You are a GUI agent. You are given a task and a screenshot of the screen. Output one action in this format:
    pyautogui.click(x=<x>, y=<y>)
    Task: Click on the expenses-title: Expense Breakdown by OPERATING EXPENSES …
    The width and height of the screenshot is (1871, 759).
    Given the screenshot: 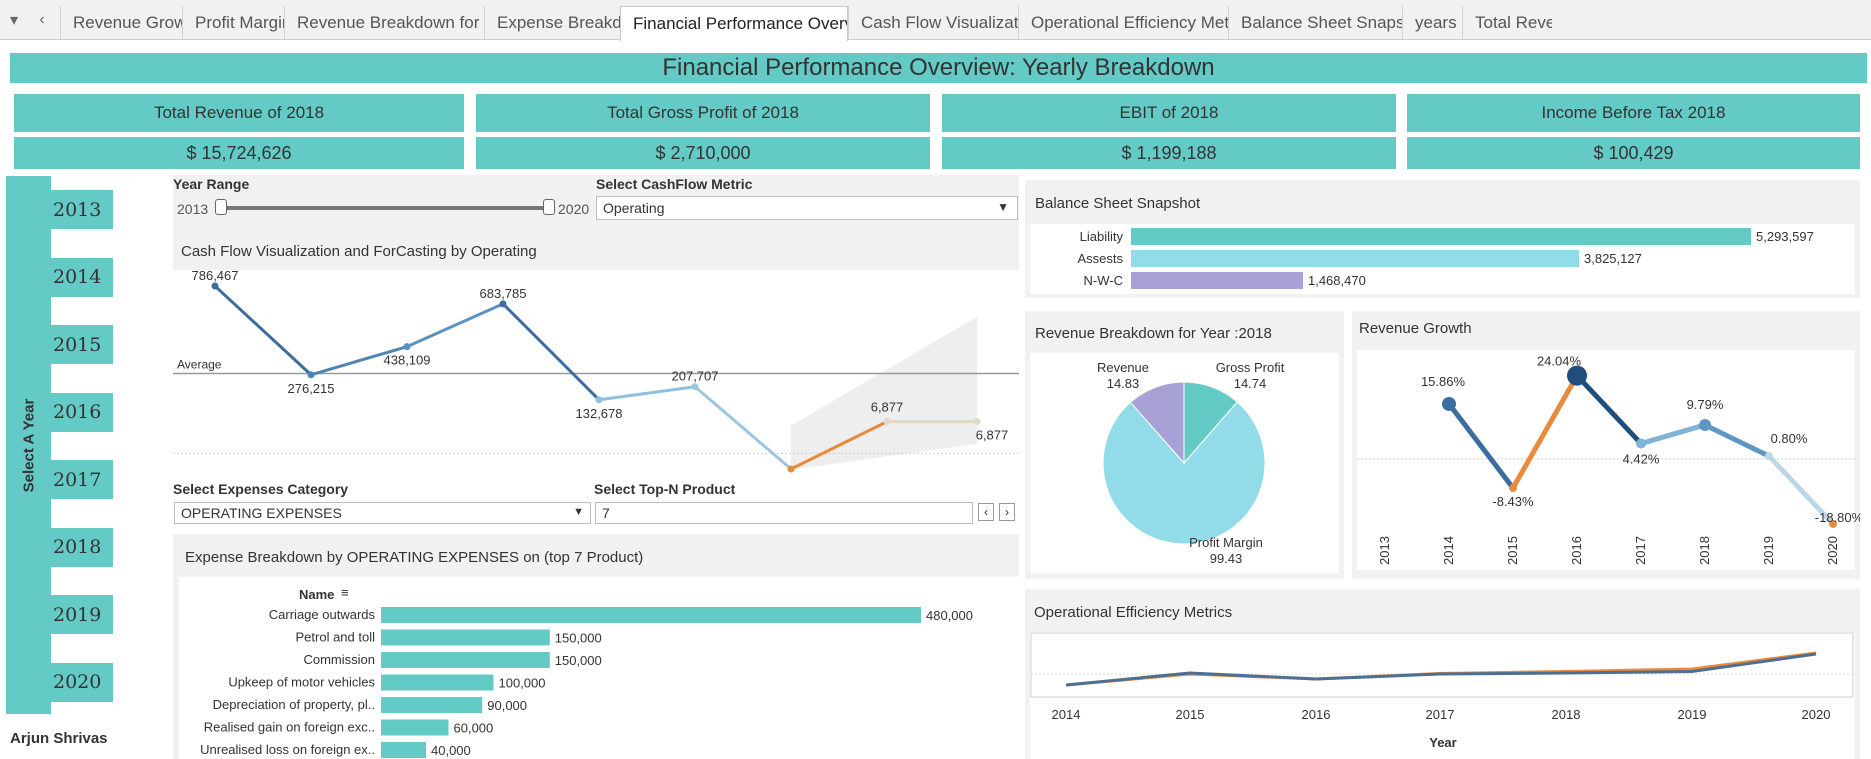 What is the action you would take?
    pyautogui.click(x=414, y=557)
    